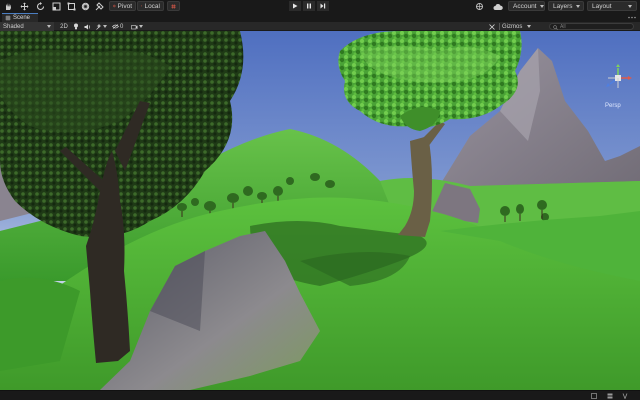 The height and width of the screenshot is (400, 640). Describe the element at coordinates (320, 395) in the screenshot. I see `status-bar` at that location.